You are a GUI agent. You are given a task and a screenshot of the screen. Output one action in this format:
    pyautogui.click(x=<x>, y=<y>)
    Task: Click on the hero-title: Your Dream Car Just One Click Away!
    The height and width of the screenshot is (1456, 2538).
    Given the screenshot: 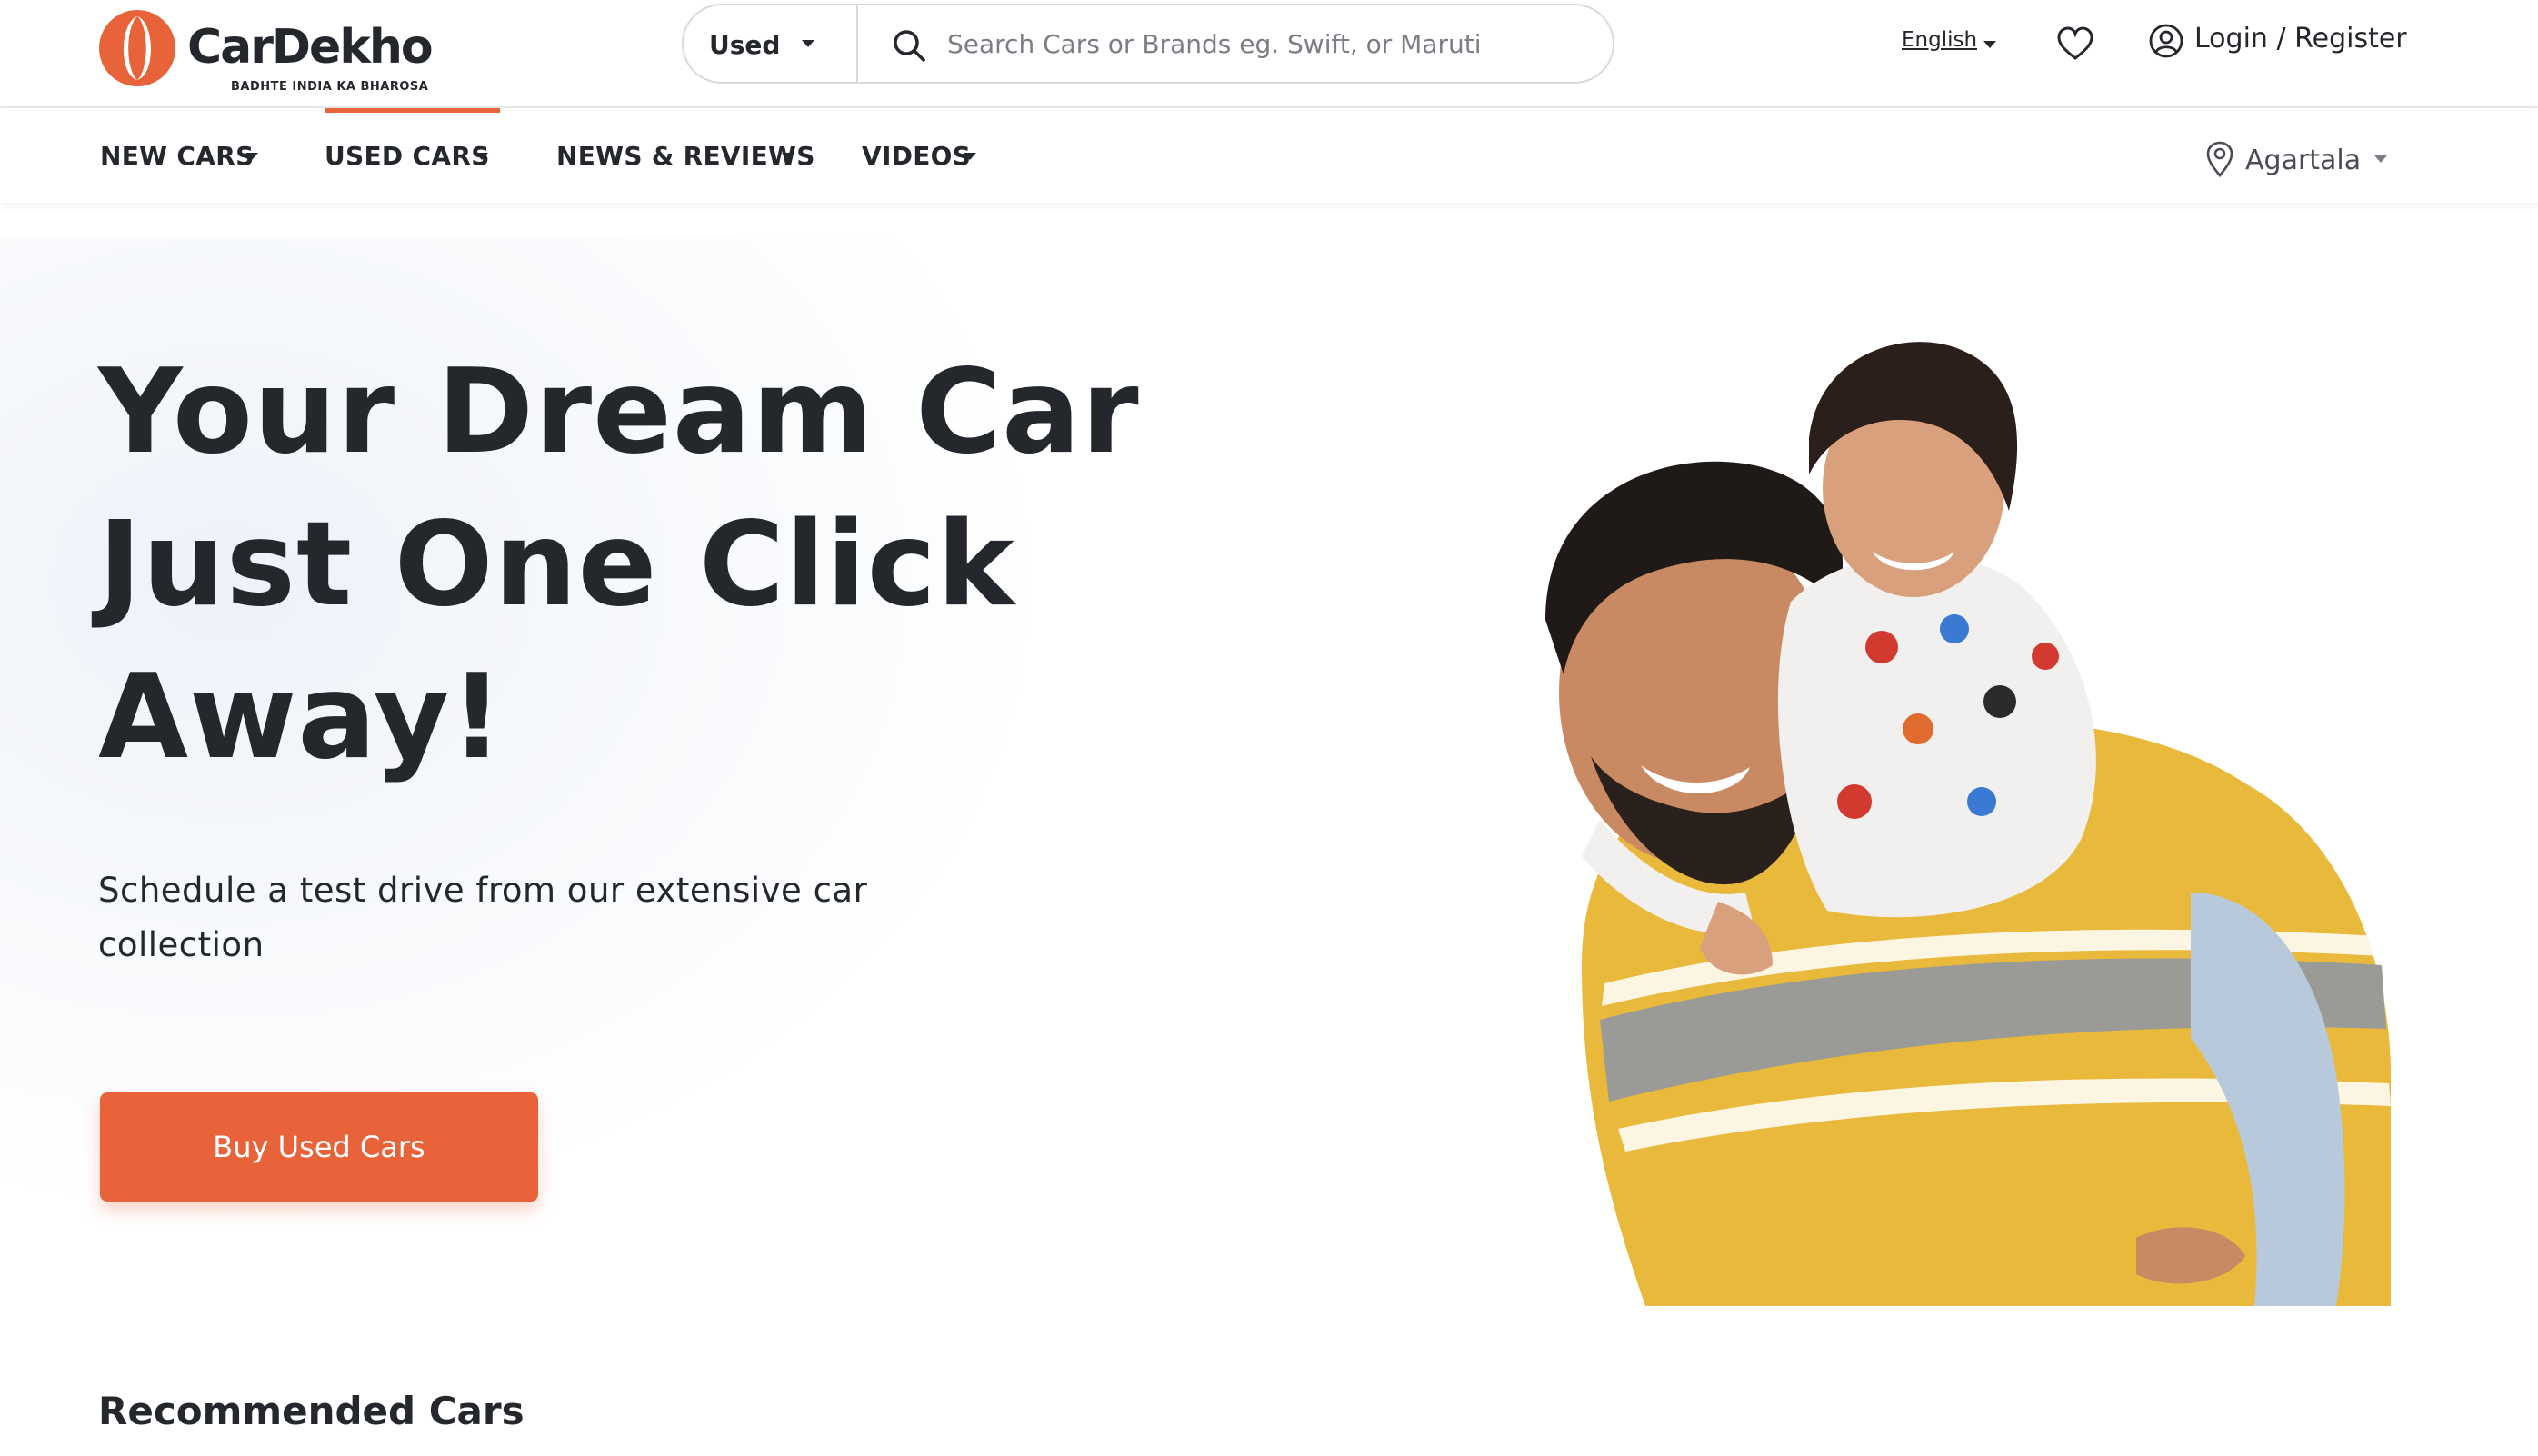 What is the action you would take?
    pyautogui.click(x=643, y=565)
    